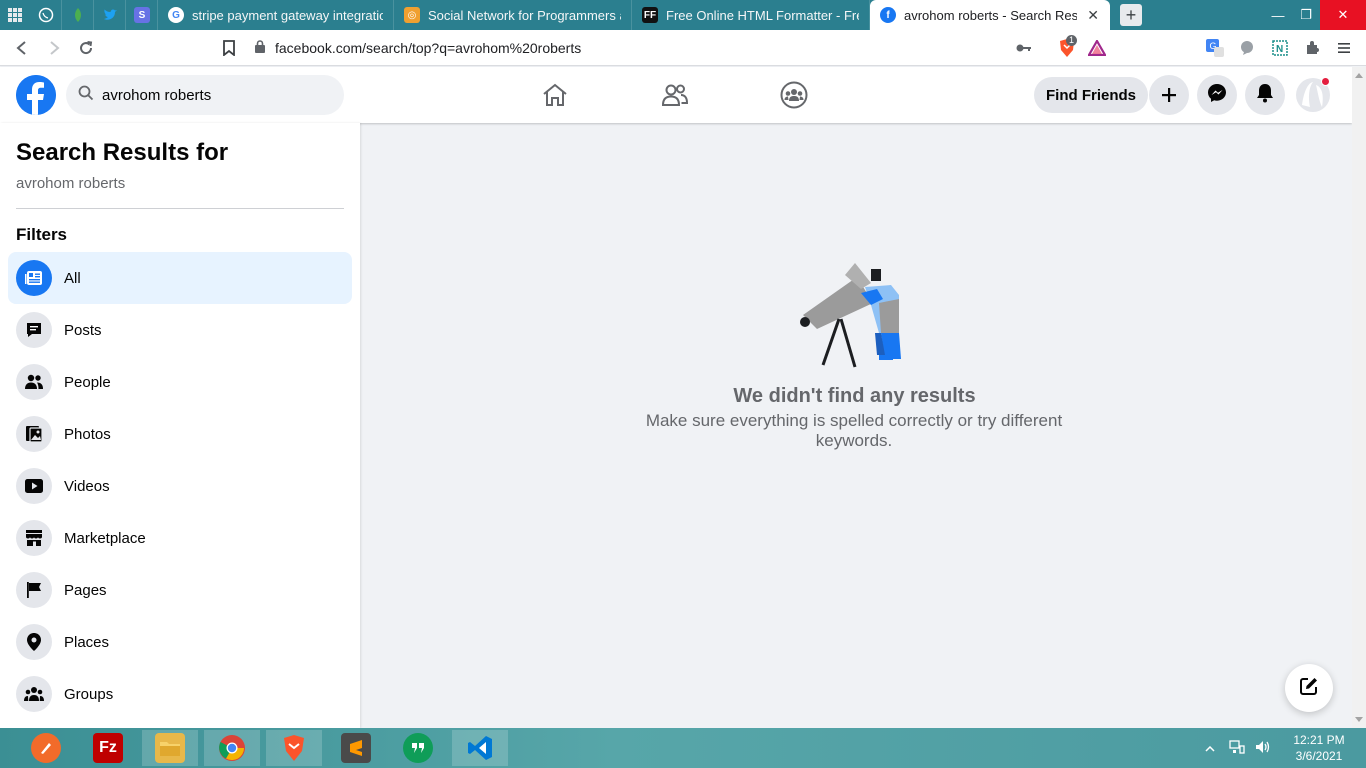  I want to click on twitter-icon, so click(110, 15).